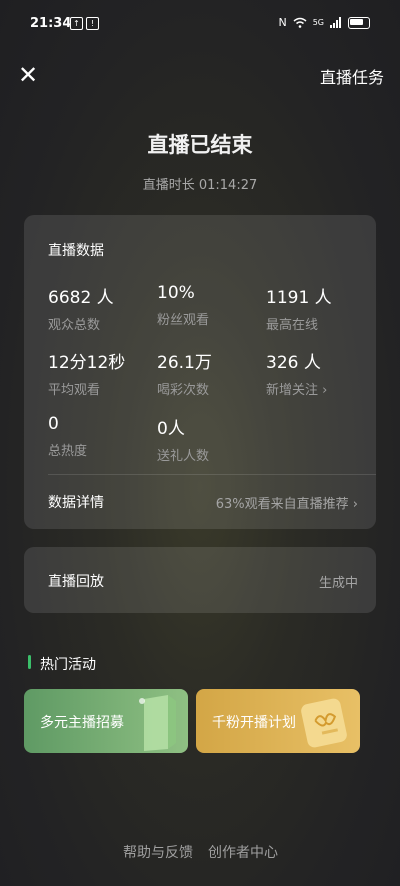 The image size is (400, 886). I want to click on help-feedback-link: 帮助与反馈, so click(158, 852).